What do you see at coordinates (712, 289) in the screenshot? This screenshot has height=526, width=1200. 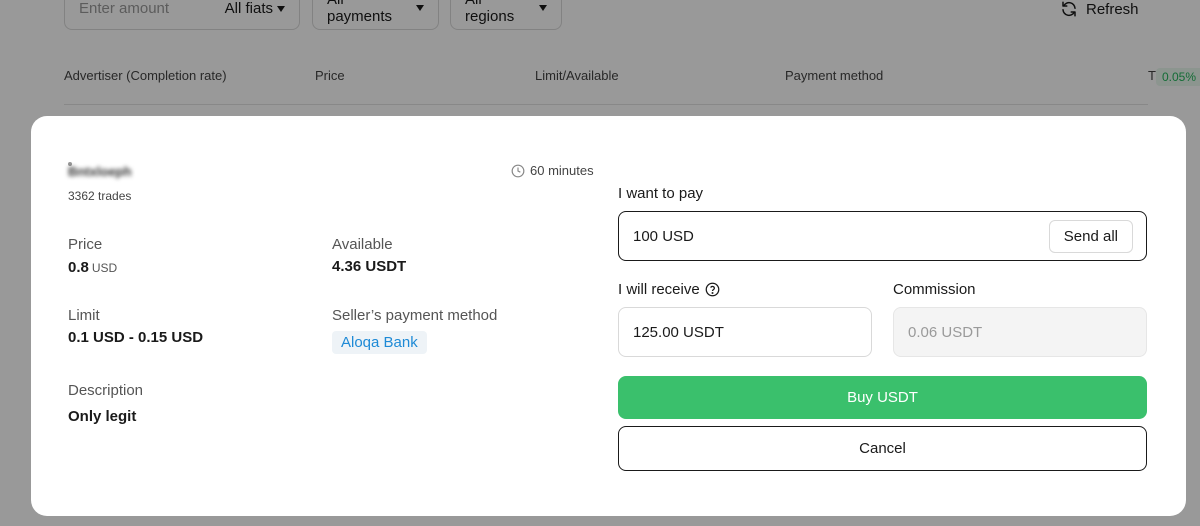 I see `help-icon` at bounding box center [712, 289].